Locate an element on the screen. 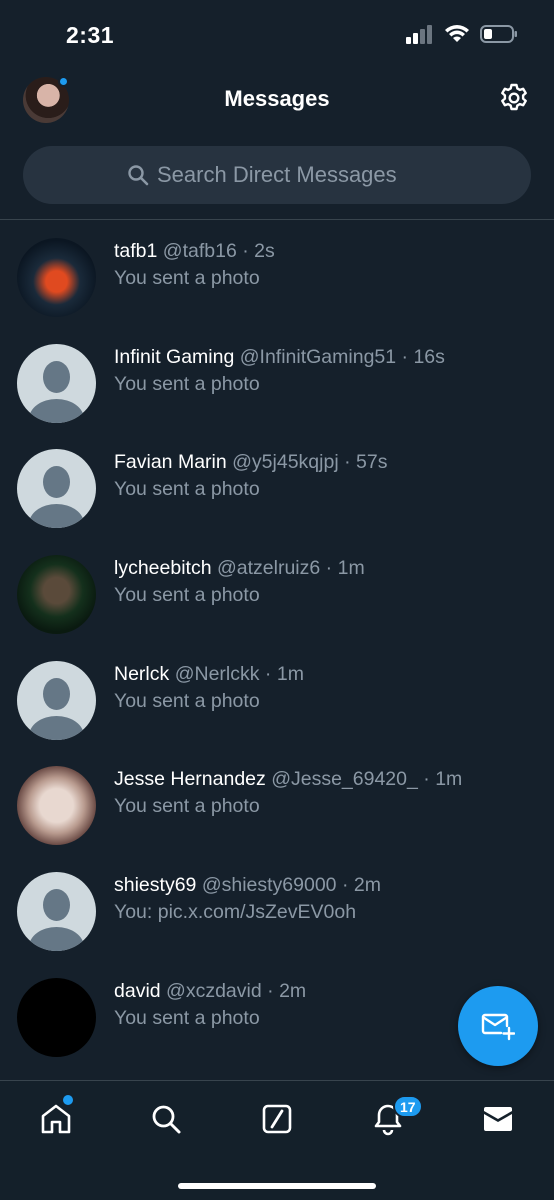 The height and width of the screenshot is (1200, 554). conversation-header: tafb1 @tafb16 · 2s is located at coordinates (194, 251).